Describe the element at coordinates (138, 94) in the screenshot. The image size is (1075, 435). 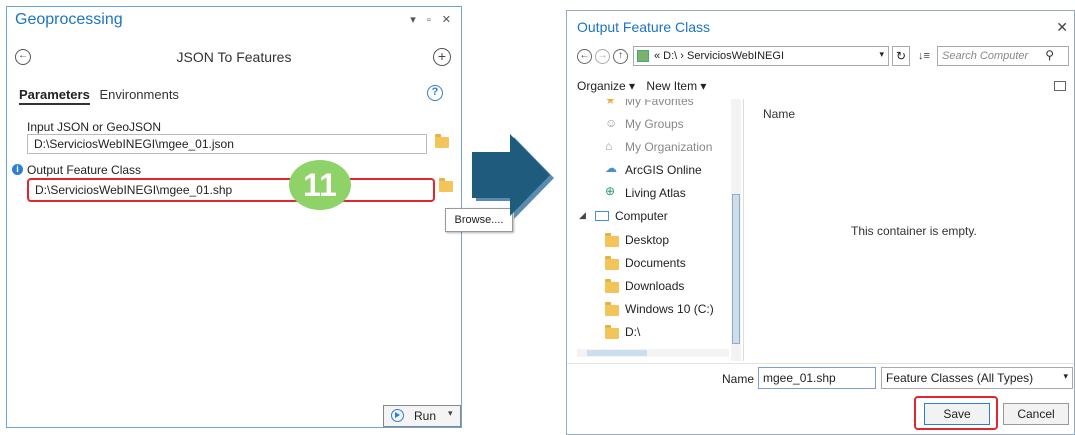
I see `tab-environments: Environments` at that location.